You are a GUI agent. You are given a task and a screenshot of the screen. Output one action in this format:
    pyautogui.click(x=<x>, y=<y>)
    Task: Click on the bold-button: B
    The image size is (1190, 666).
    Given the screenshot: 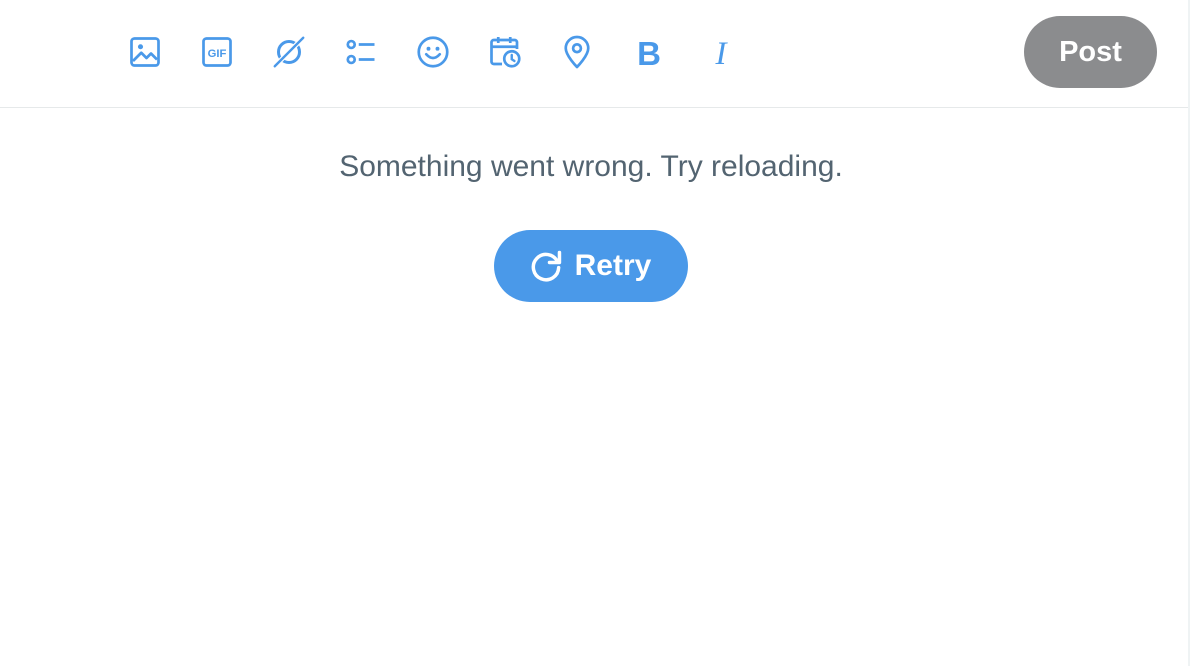 What is the action you would take?
    pyautogui.click(x=649, y=52)
    